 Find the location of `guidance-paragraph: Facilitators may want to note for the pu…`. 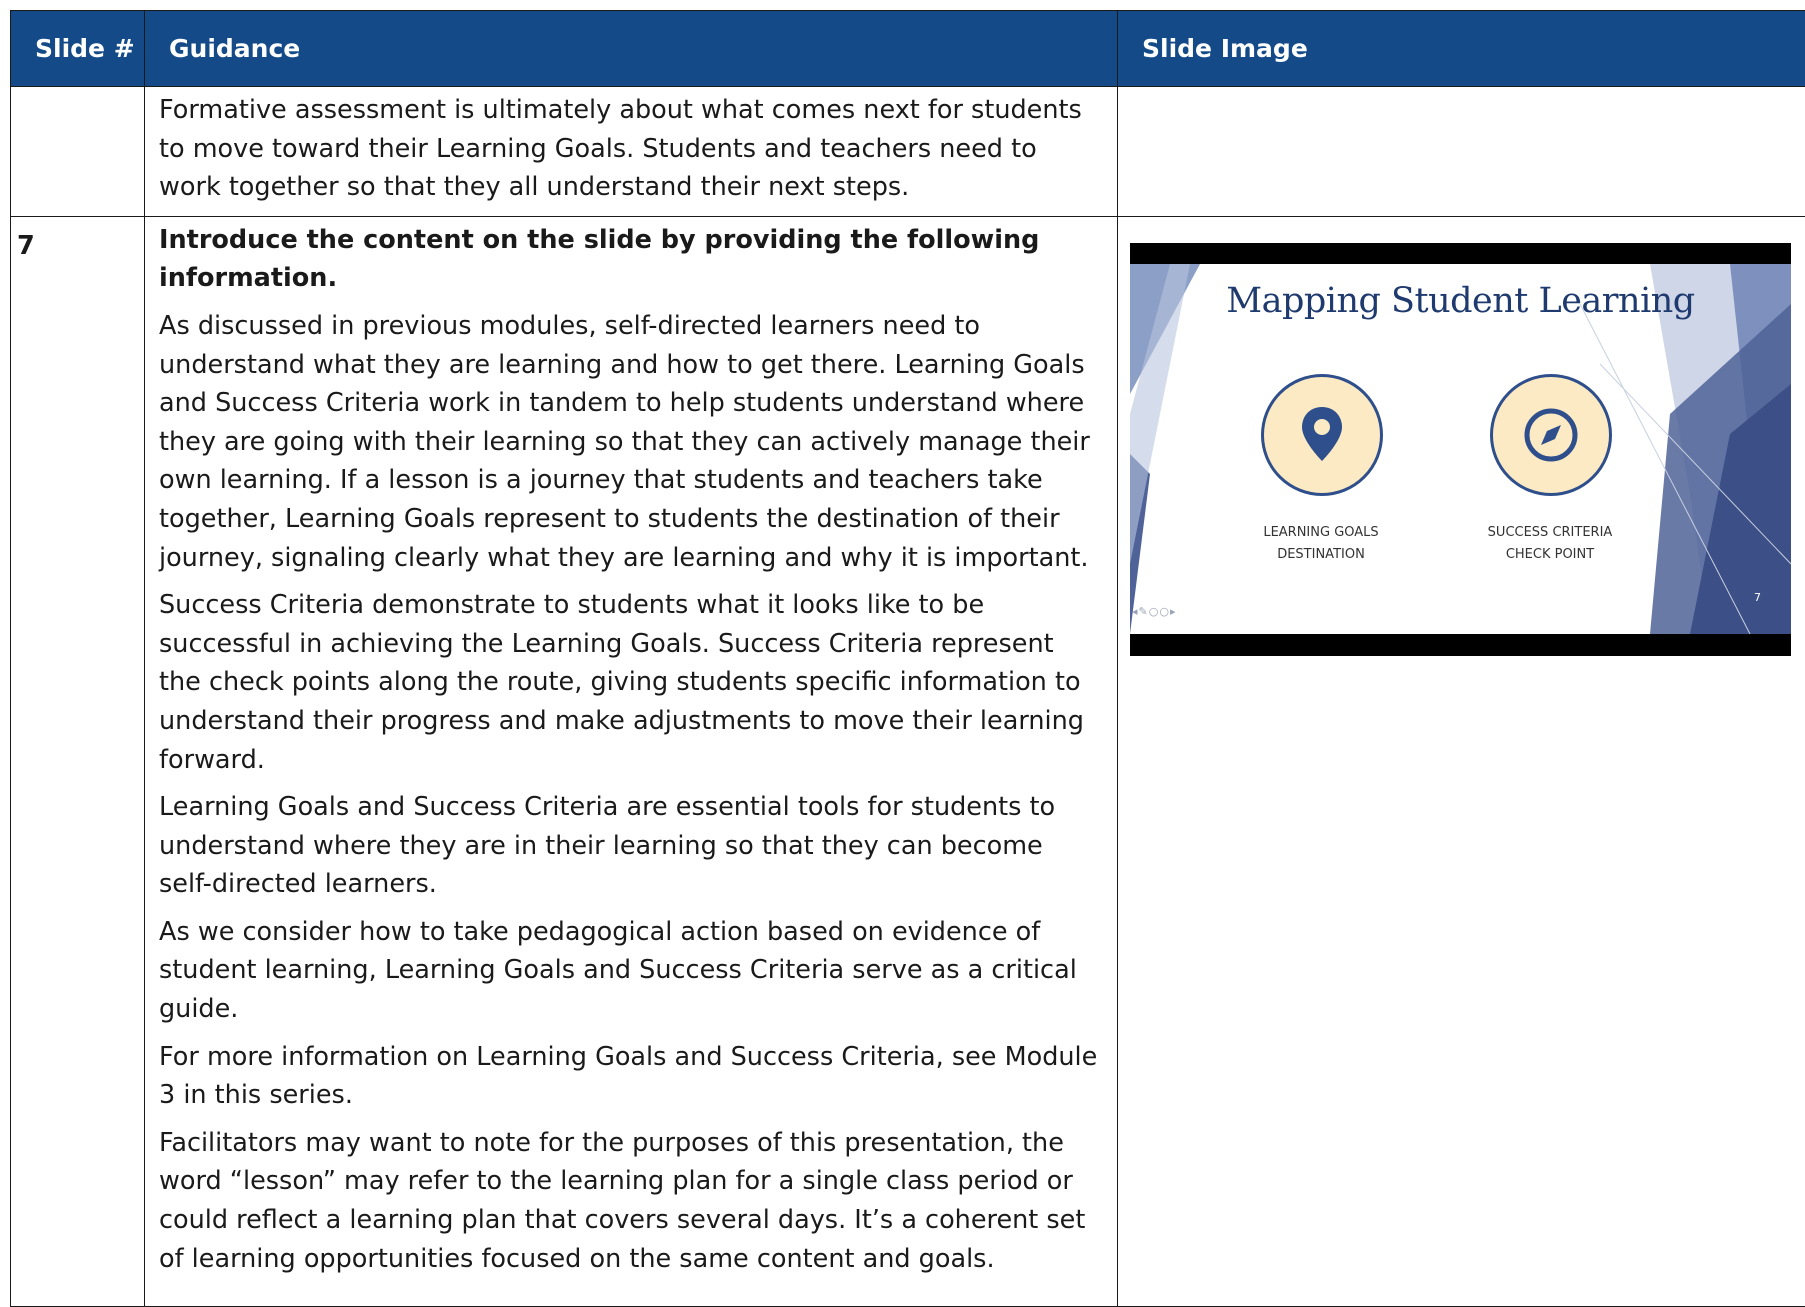

guidance-paragraph: Facilitators may want to note for the pu… is located at coordinates (631, 1201).